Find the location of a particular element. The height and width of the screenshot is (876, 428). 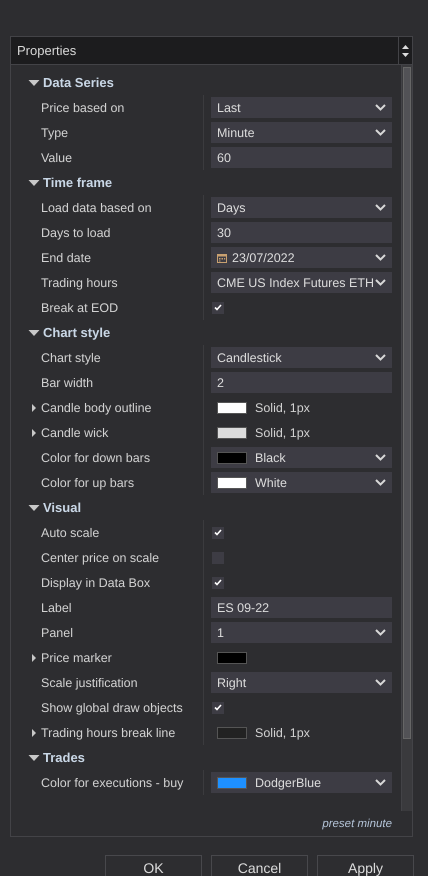

property-label: Price marker is located at coordinates (76, 657).